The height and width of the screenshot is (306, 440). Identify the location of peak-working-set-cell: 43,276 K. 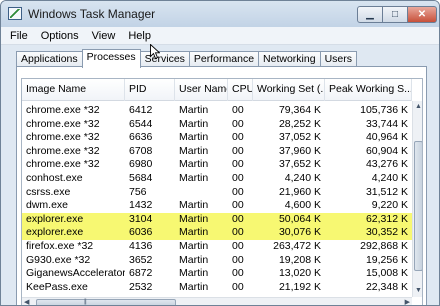
(386, 164).